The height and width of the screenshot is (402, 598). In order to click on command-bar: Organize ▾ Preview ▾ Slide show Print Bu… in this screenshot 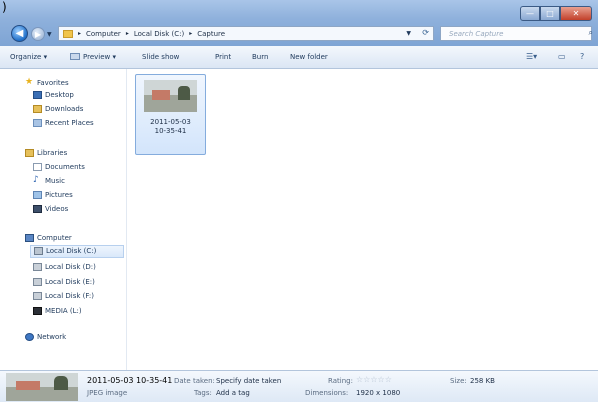, I will do `click(299, 57)`.